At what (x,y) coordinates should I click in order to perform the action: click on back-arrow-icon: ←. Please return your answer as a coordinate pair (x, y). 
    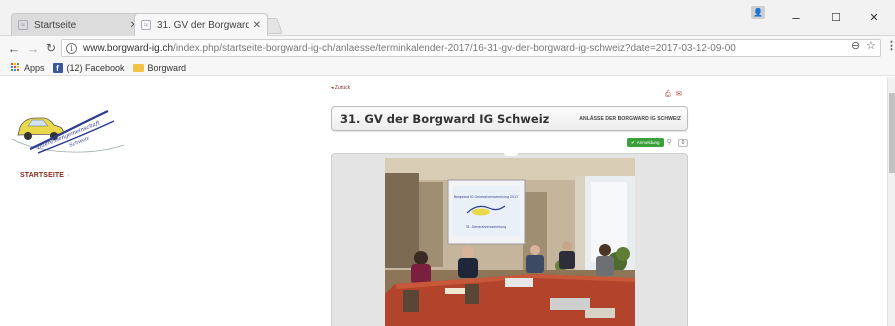
    Looking at the image, I should click on (14, 48).